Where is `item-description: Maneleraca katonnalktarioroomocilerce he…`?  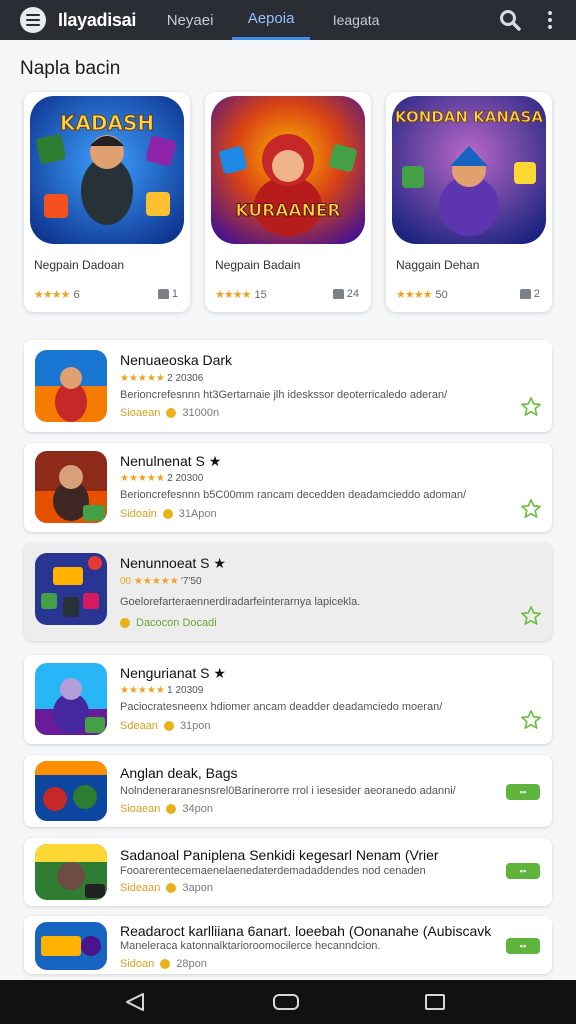
item-description: Maneleraca katonnalktarioroomocilerce he… is located at coordinates (250, 946).